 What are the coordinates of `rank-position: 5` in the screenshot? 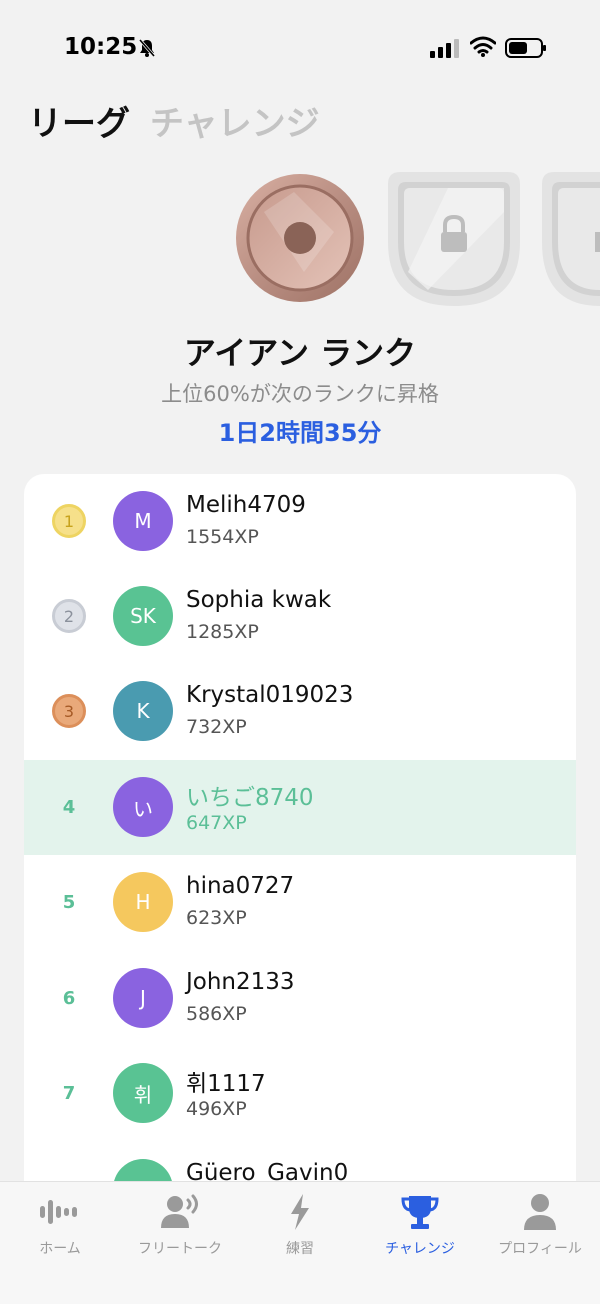 It's located at (69, 902).